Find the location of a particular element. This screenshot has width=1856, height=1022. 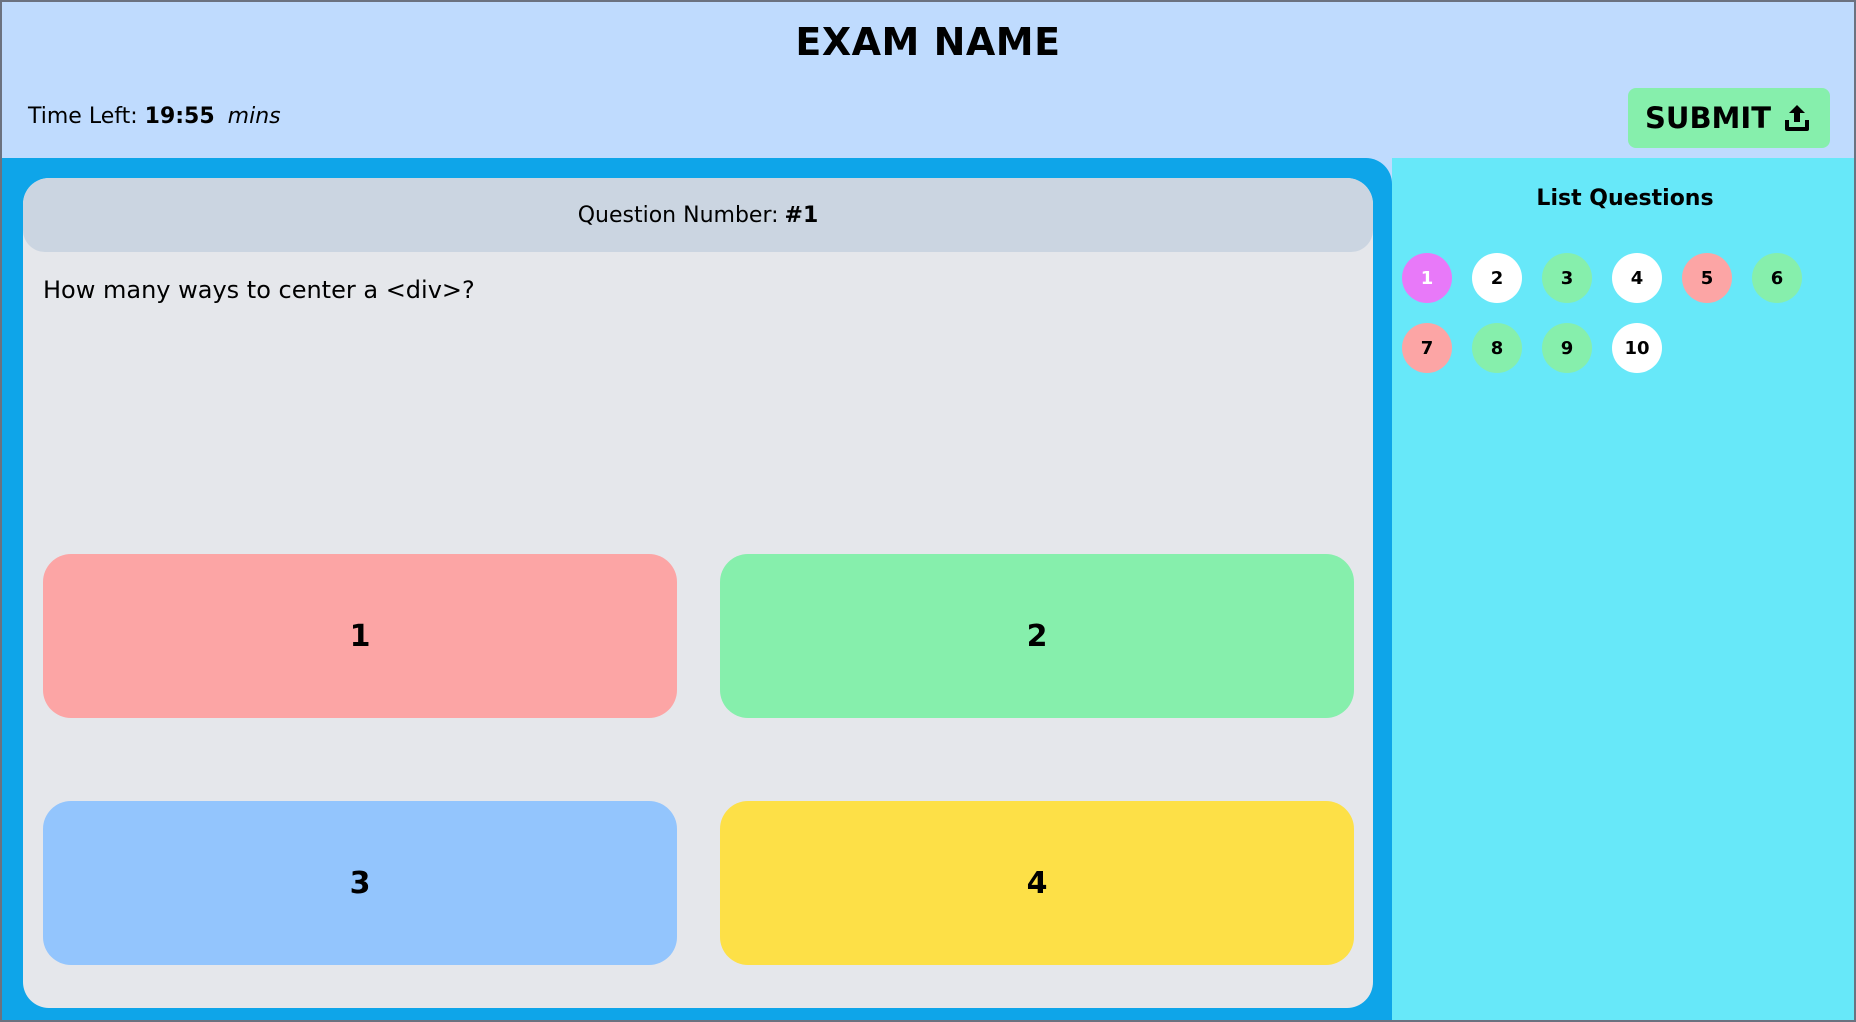

timer-unit: mins is located at coordinates (254, 116).